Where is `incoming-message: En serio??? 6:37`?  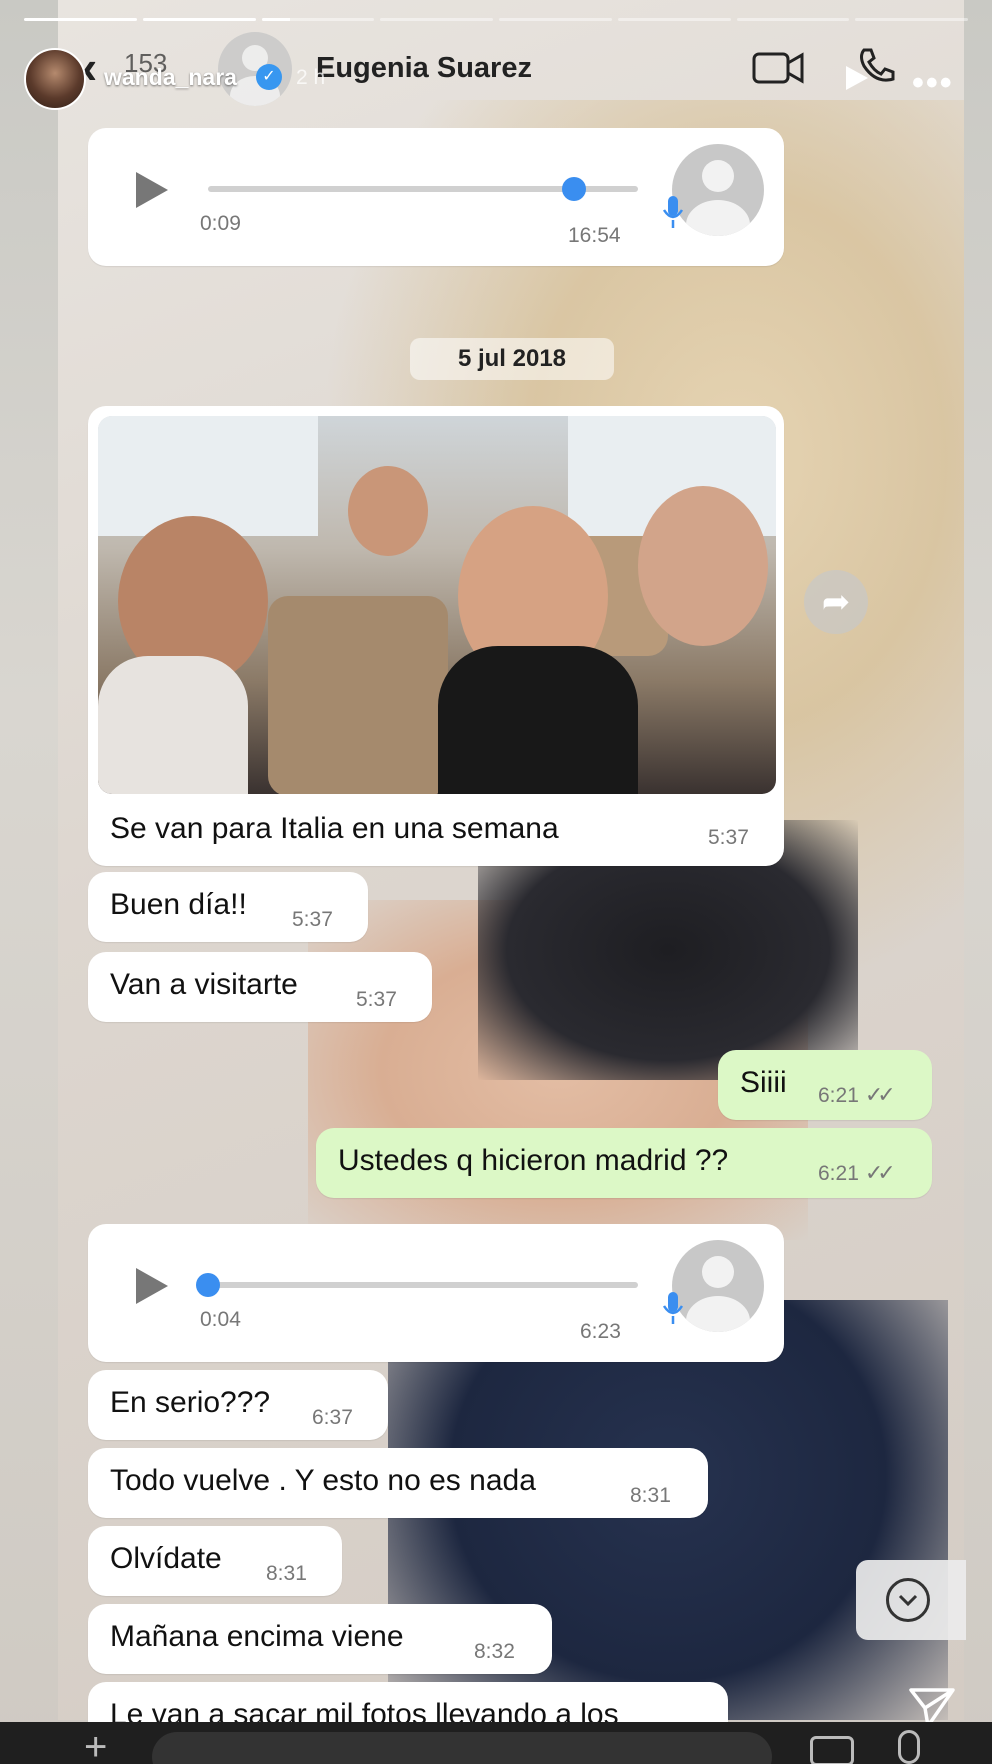
incoming-message: En serio??? 6:37 is located at coordinates (238, 1405).